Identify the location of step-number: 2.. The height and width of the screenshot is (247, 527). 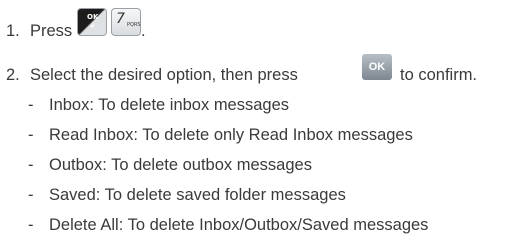
(13, 75).